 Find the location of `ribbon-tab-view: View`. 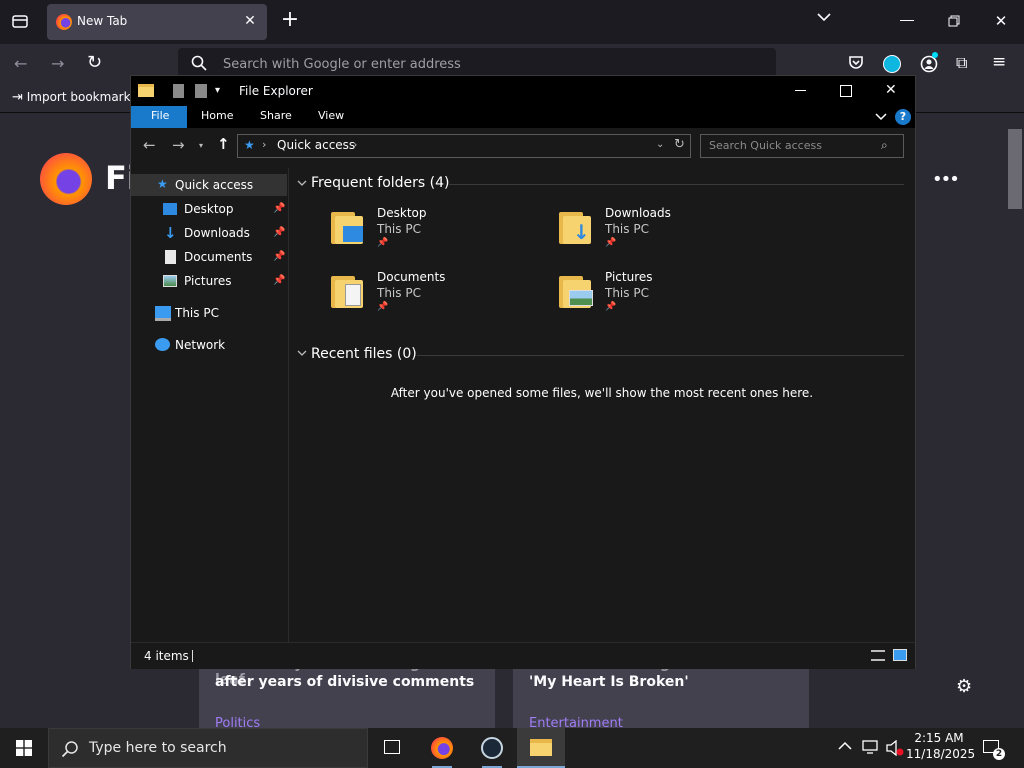

ribbon-tab-view: View is located at coordinates (331, 115).